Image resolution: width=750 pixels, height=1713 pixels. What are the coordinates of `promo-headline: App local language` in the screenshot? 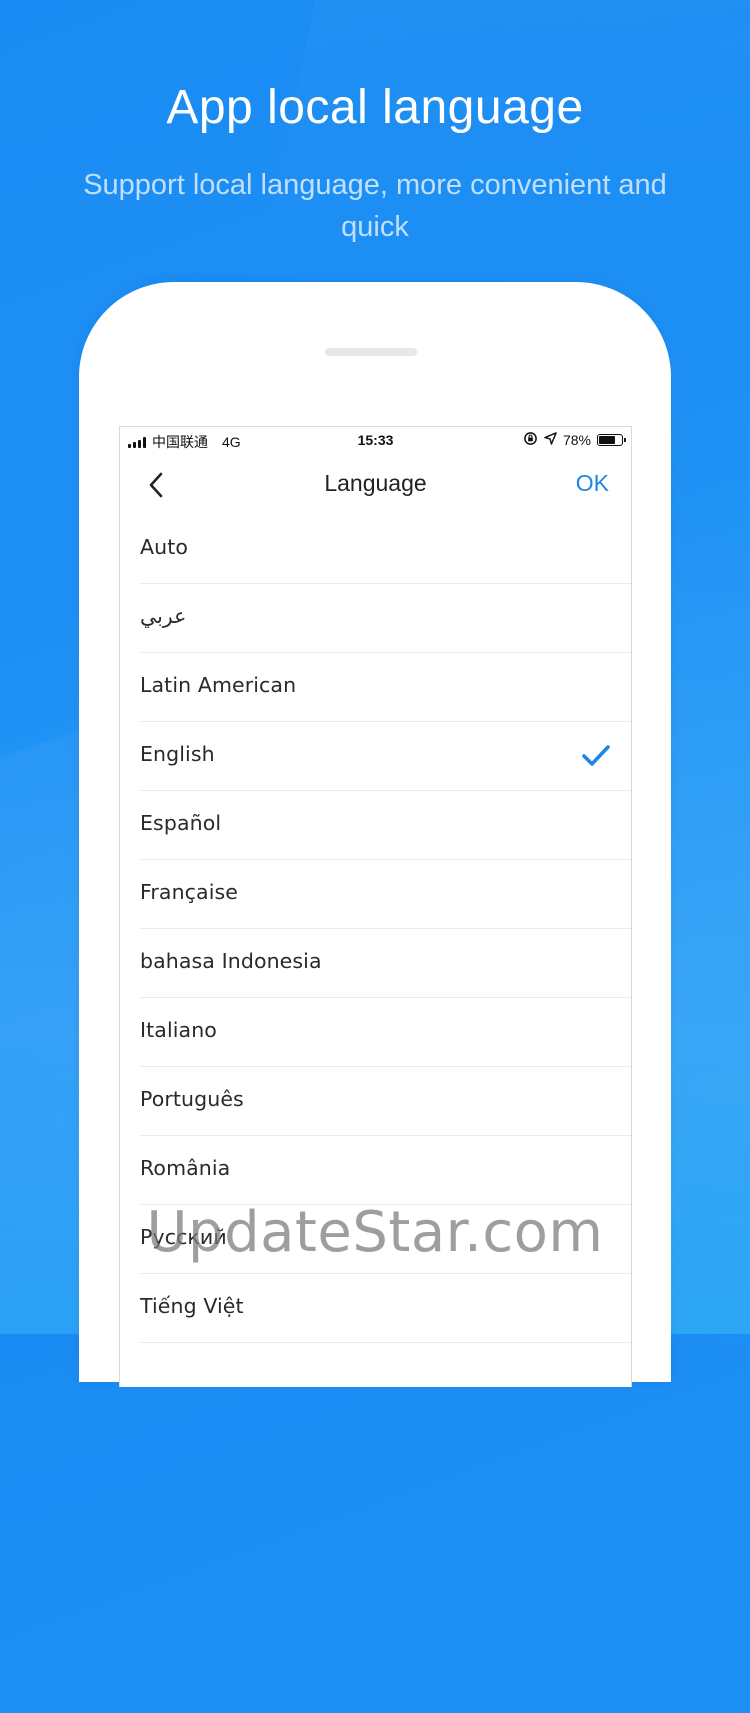 It's located at (375, 107).